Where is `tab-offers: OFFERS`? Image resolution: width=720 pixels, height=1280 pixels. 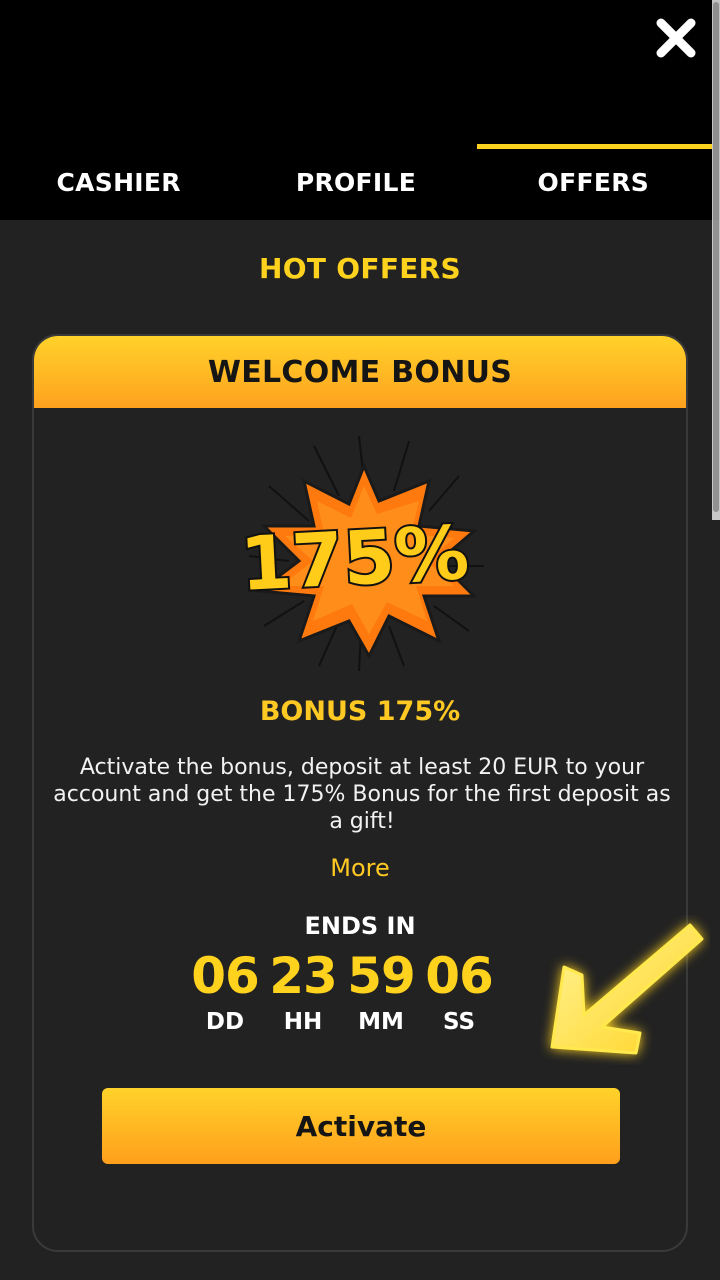 tab-offers: OFFERS is located at coordinates (594, 182).